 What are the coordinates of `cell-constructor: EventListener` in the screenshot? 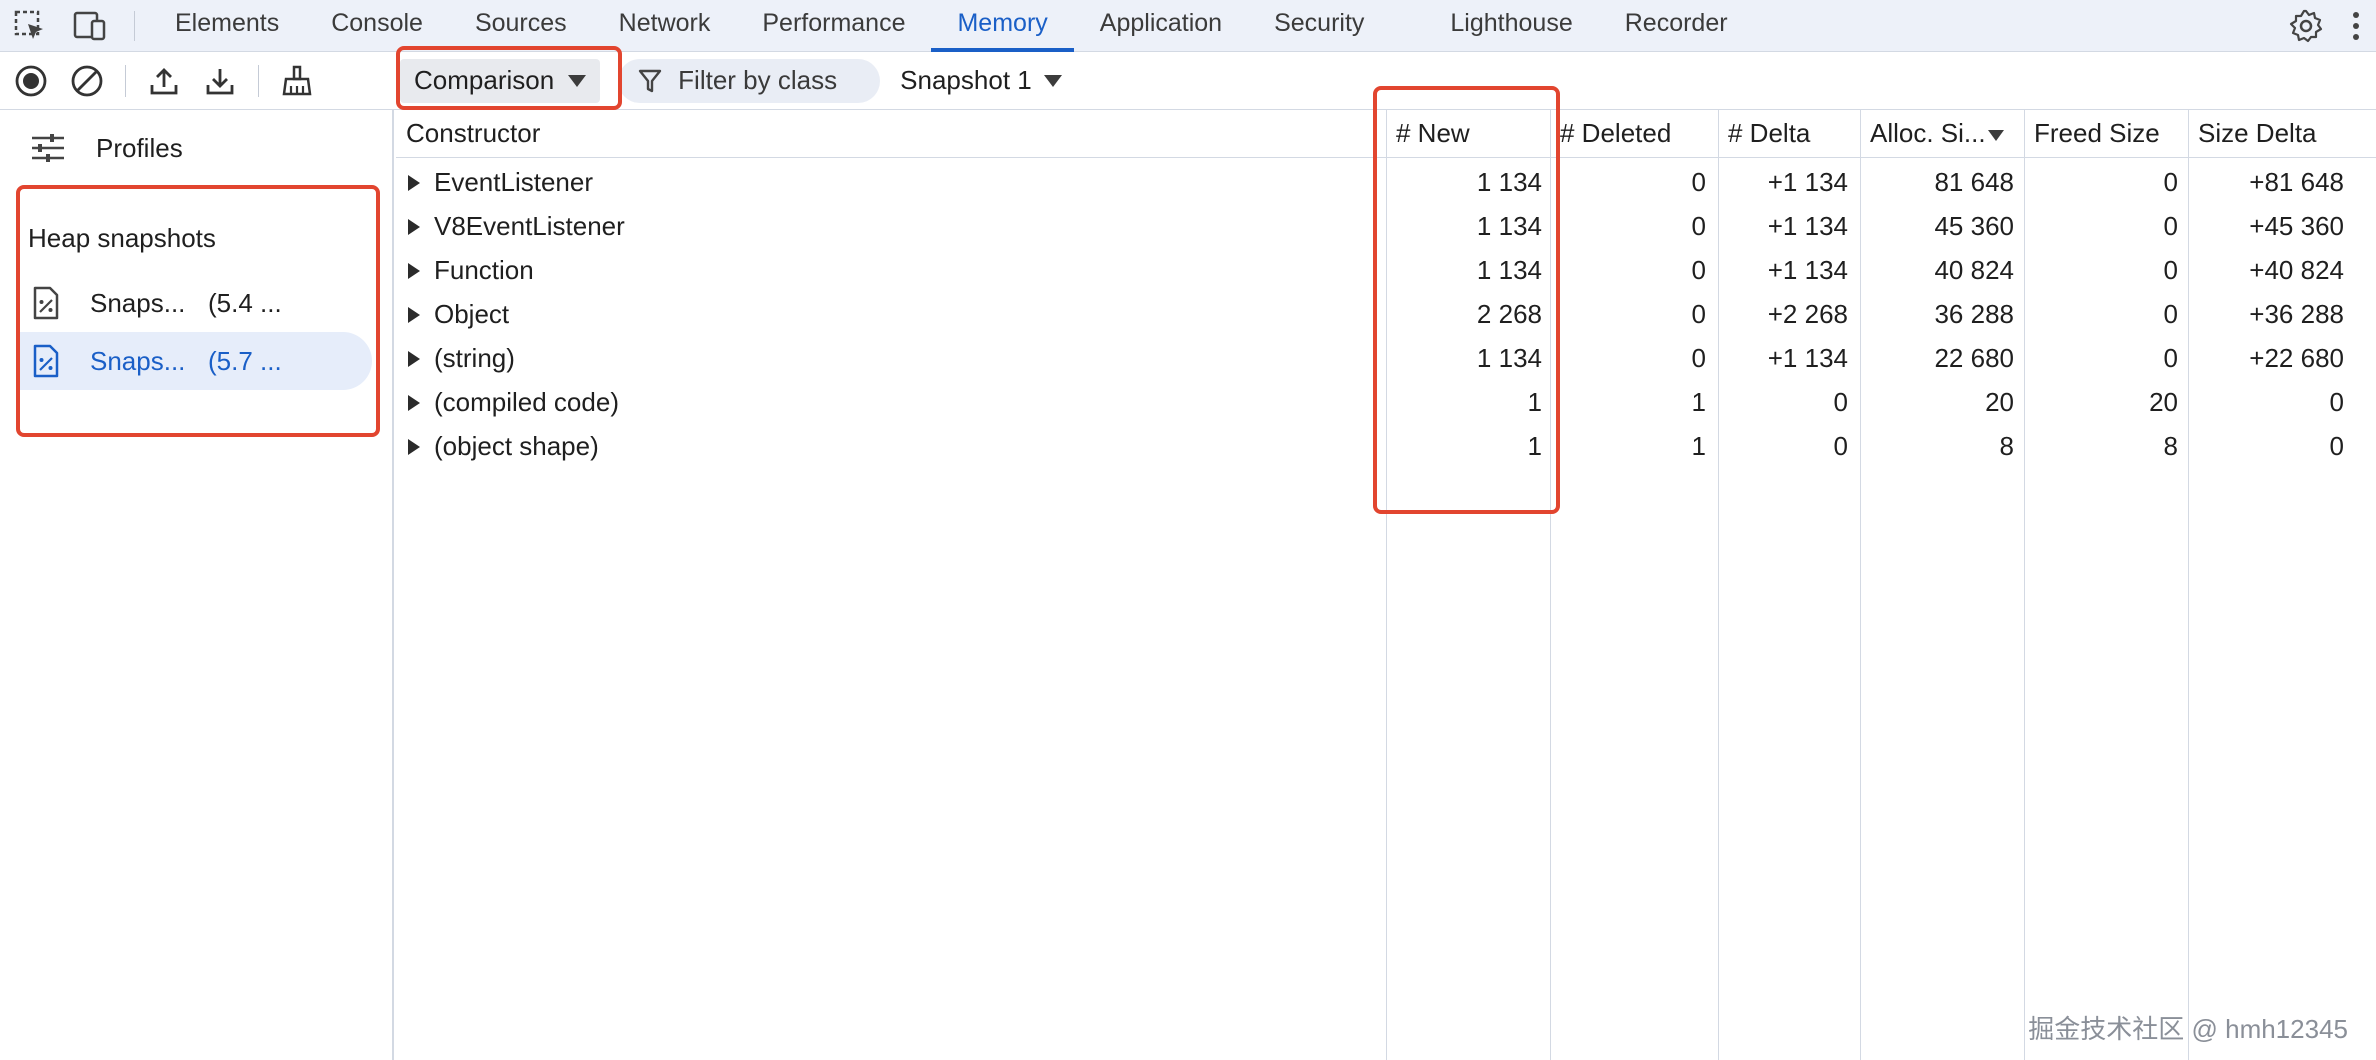 It's located at (500, 182).